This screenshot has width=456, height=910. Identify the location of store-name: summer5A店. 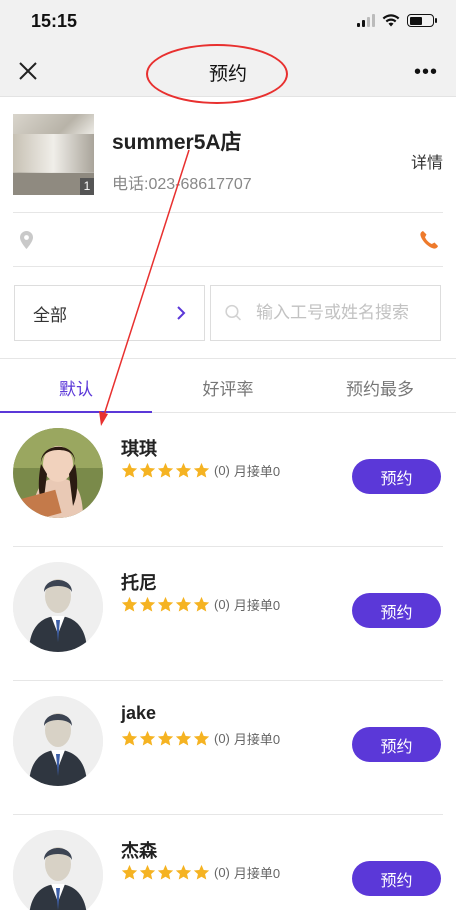
(177, 142).